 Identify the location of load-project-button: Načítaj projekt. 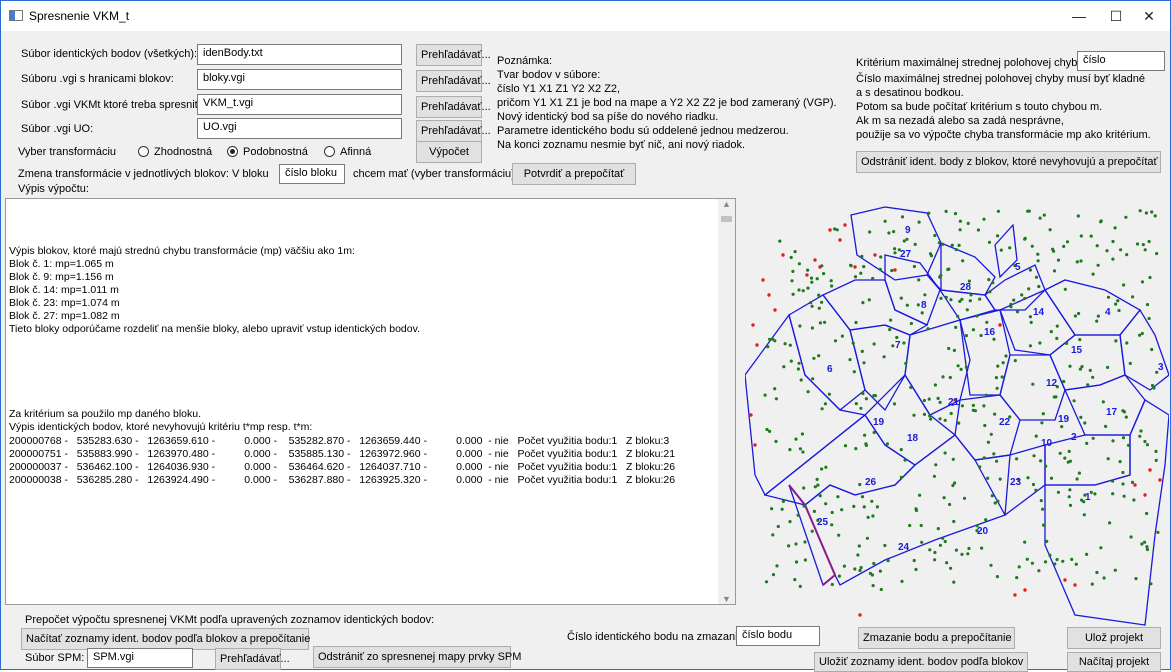
(1114, 662).